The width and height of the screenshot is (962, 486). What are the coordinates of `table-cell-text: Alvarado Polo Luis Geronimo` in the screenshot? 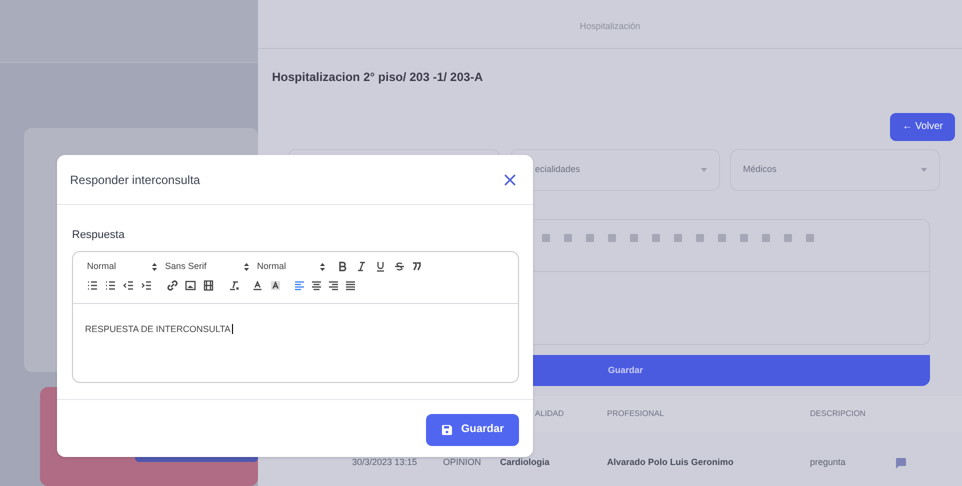 It's located at (671, 463).